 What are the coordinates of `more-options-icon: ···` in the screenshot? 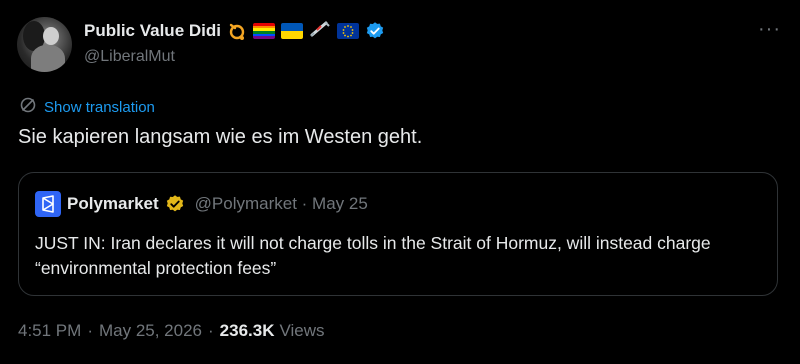 It's located at (769, 29).